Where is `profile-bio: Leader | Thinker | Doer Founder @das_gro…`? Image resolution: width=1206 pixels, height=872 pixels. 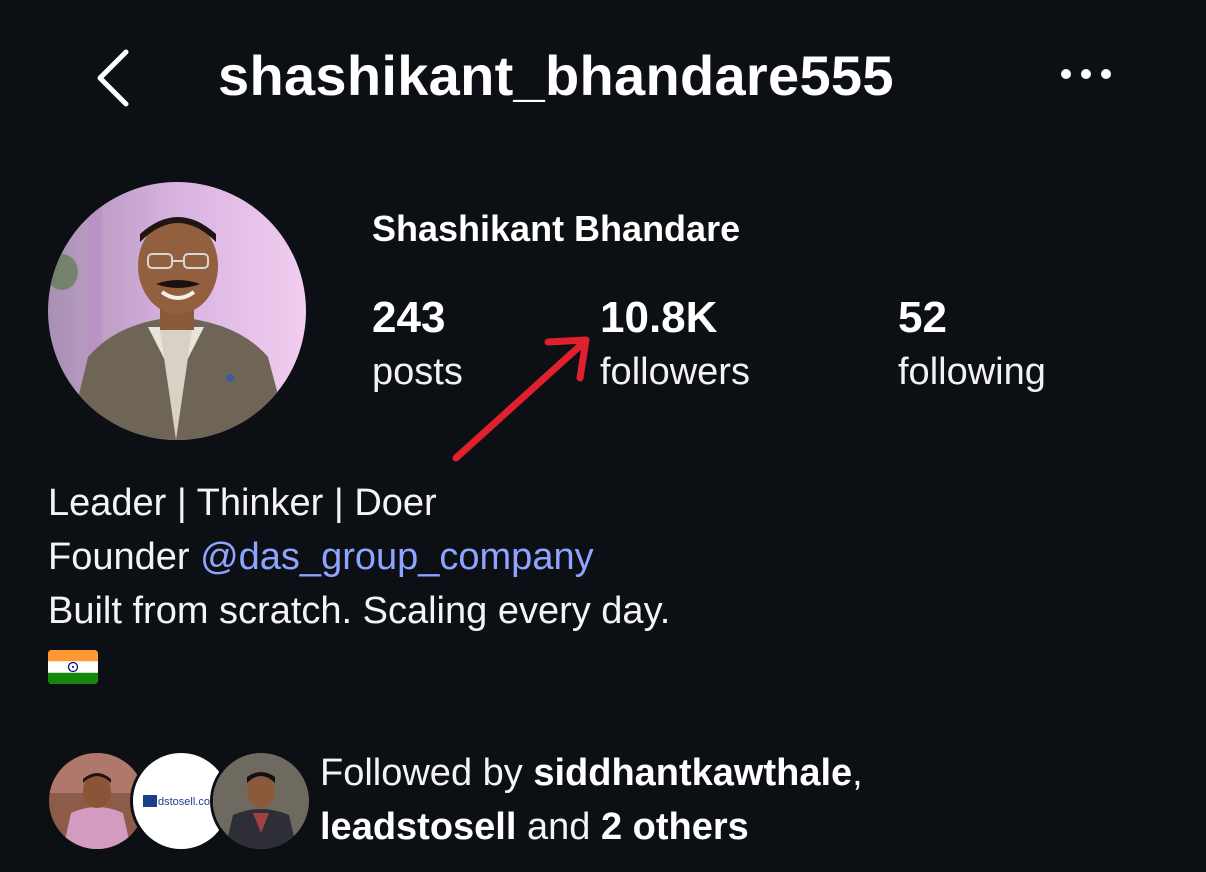 profile-bio: Leader | Thinker | Doer Founder @das_gro… is located at coordinates (359, 580).